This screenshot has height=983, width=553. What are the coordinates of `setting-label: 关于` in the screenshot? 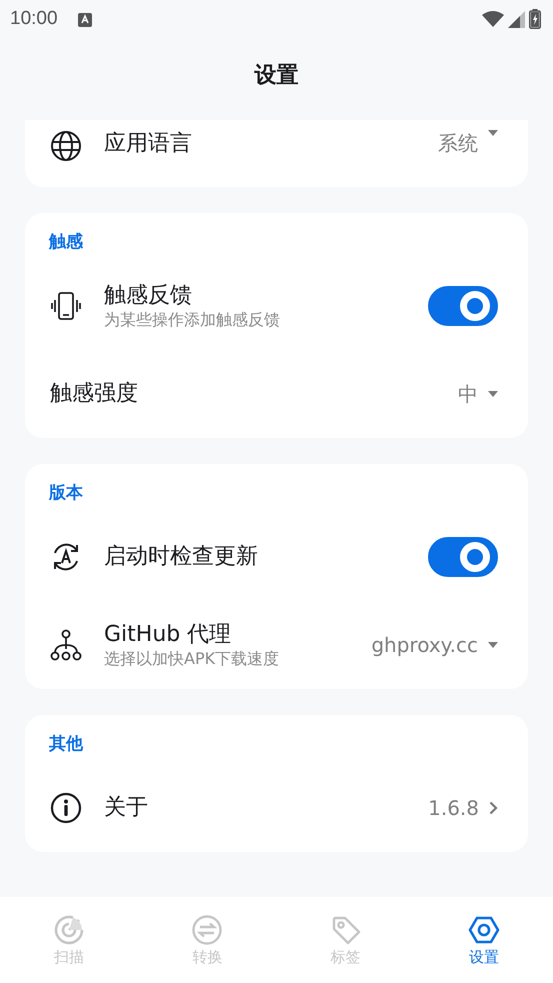 It's located at (126, 808).